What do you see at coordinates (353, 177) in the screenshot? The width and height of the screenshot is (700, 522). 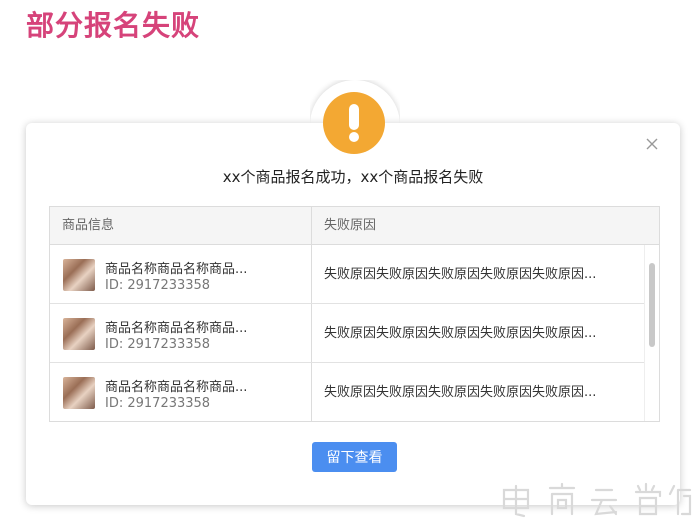 I see `dialog-title: xx个商品报名成功，xx个商品报名失败` at bounding box center [353, 177].